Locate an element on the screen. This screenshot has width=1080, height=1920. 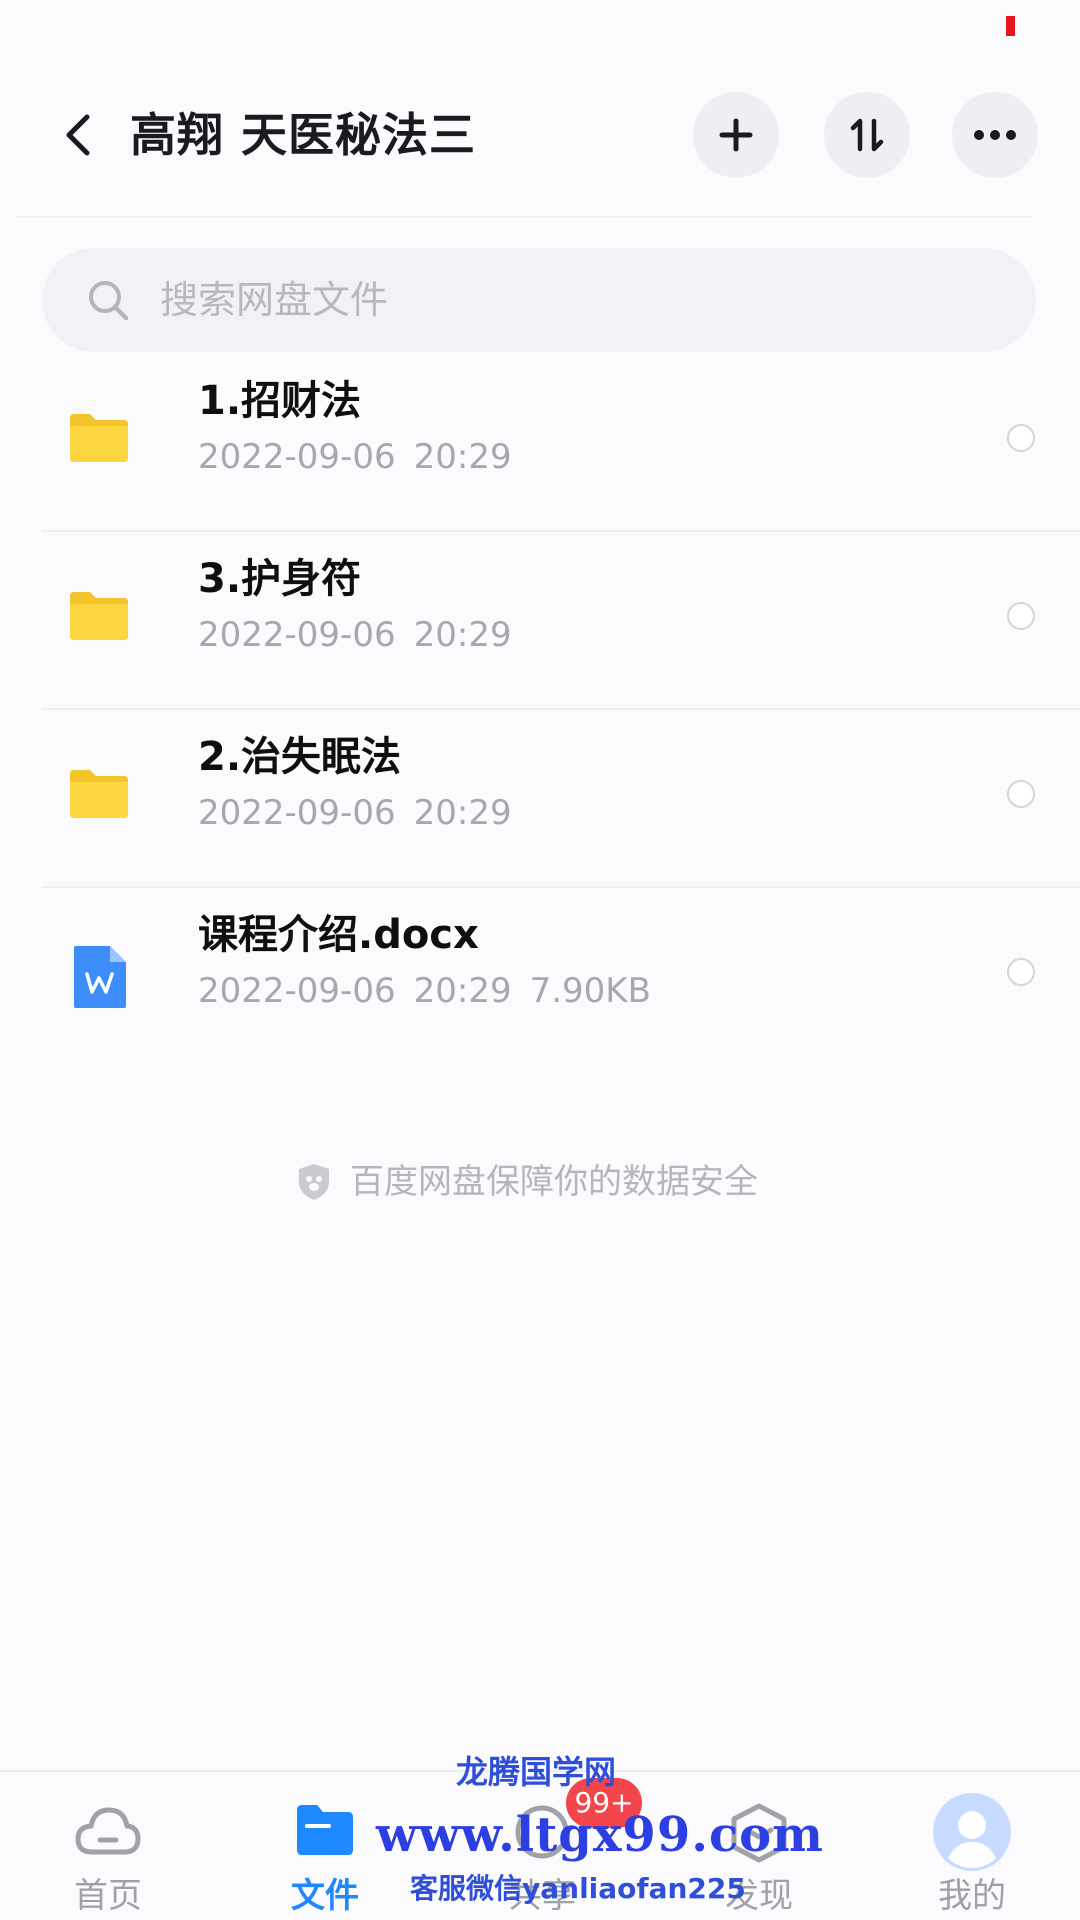
security-note-text: 百度网盘保障你的数据安全 is located at coordinates (554, 1182).